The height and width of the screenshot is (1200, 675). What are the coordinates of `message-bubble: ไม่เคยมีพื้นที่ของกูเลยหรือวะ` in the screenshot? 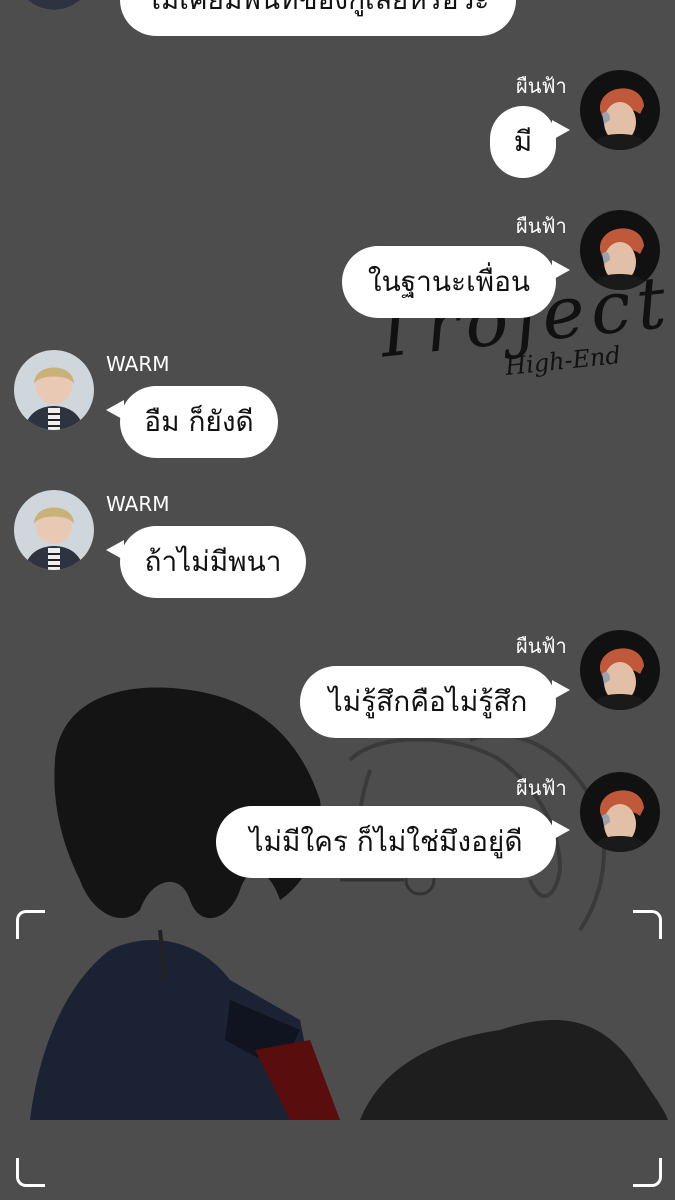 It's located at (318, 18).